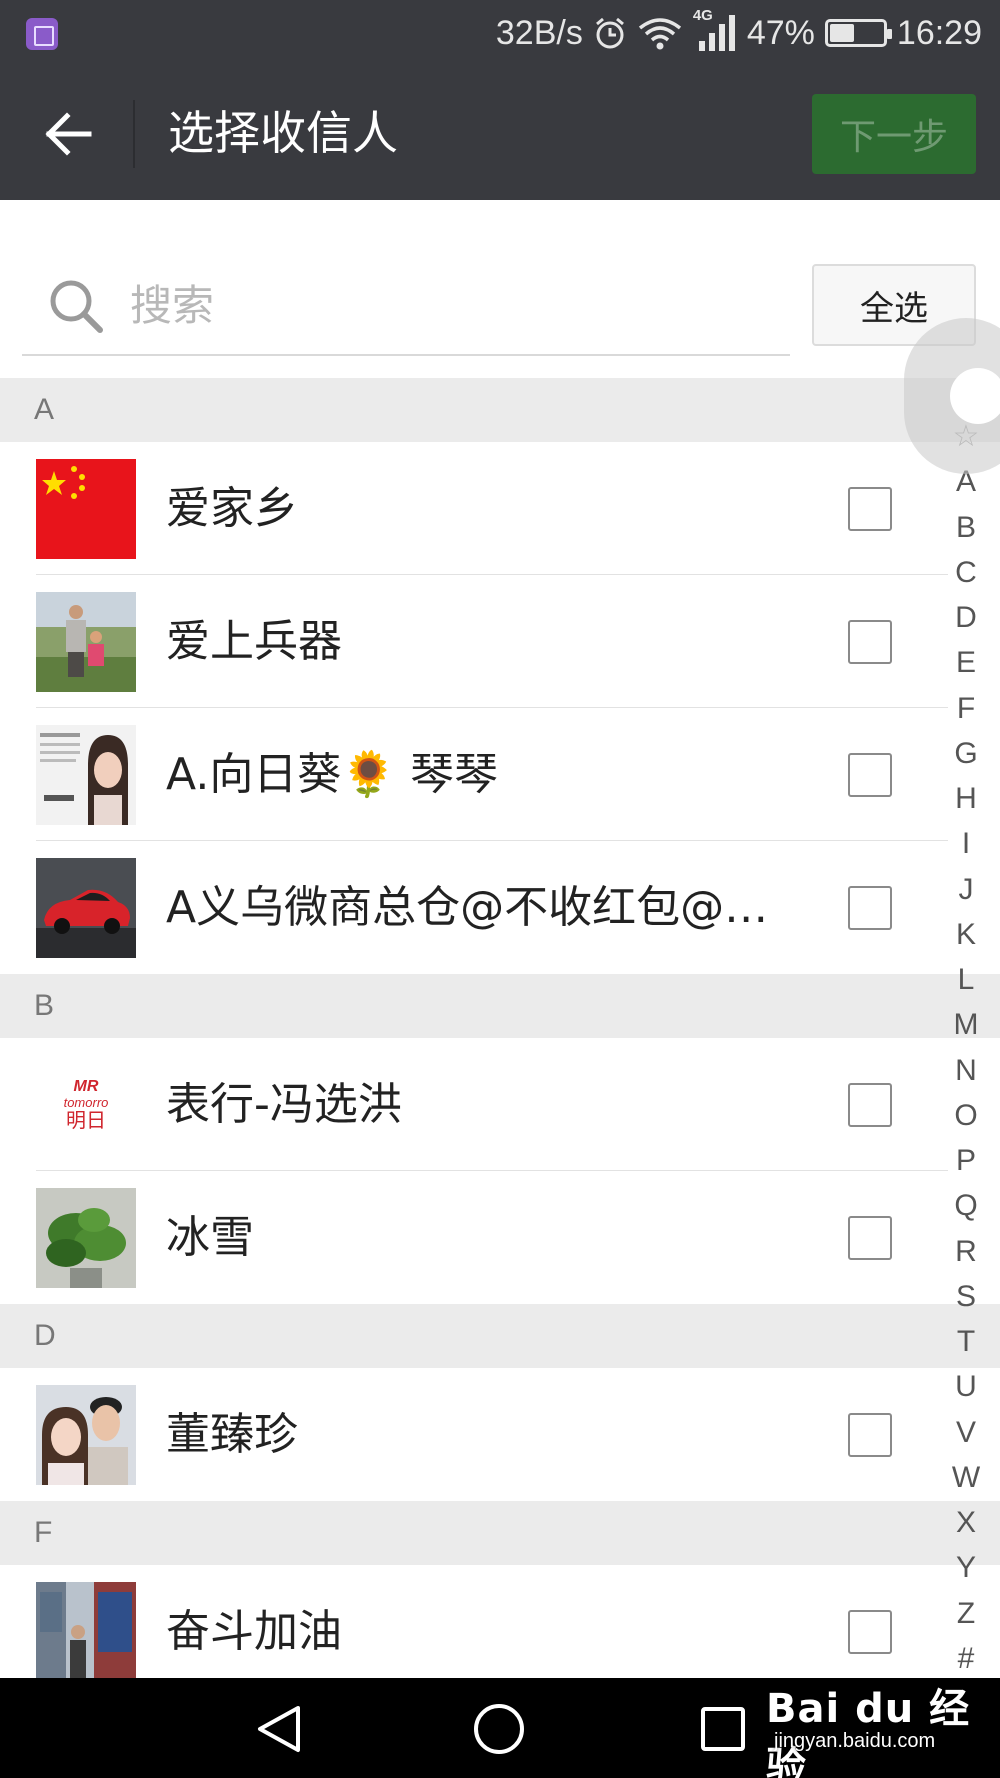  I want to click on status-bar: 32B/s 4G 47% 16:29, so click(500, 33).